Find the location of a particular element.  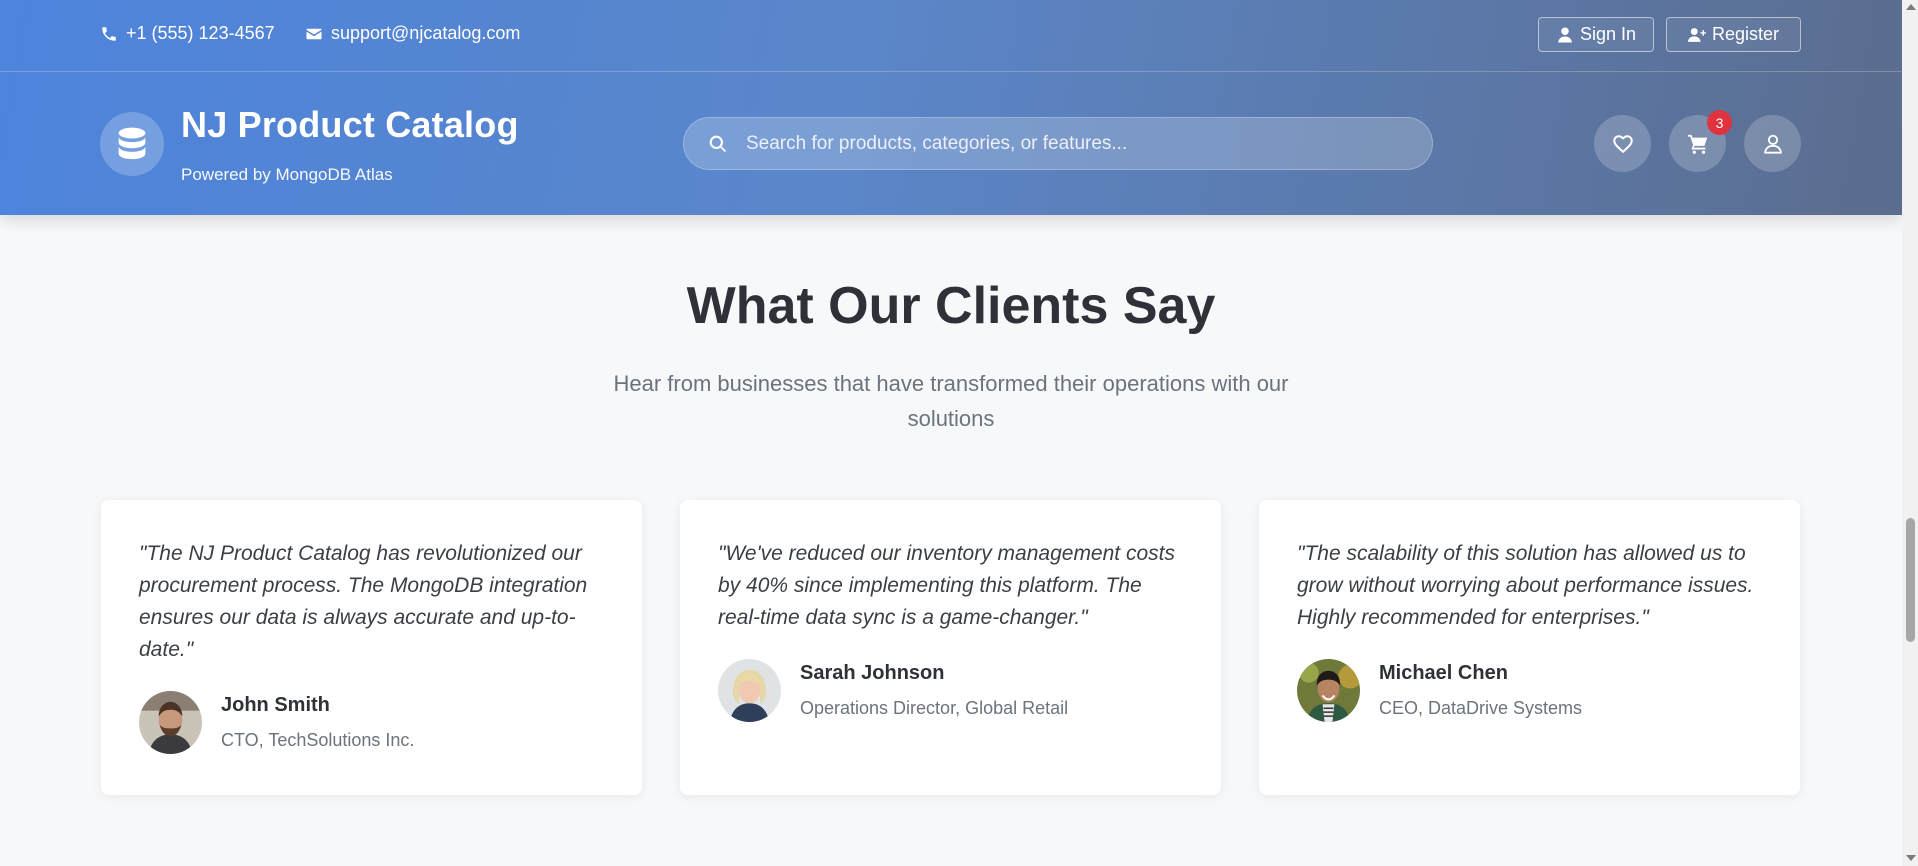

sign-in-label: Sign In is located at coordinates (1608, 34).